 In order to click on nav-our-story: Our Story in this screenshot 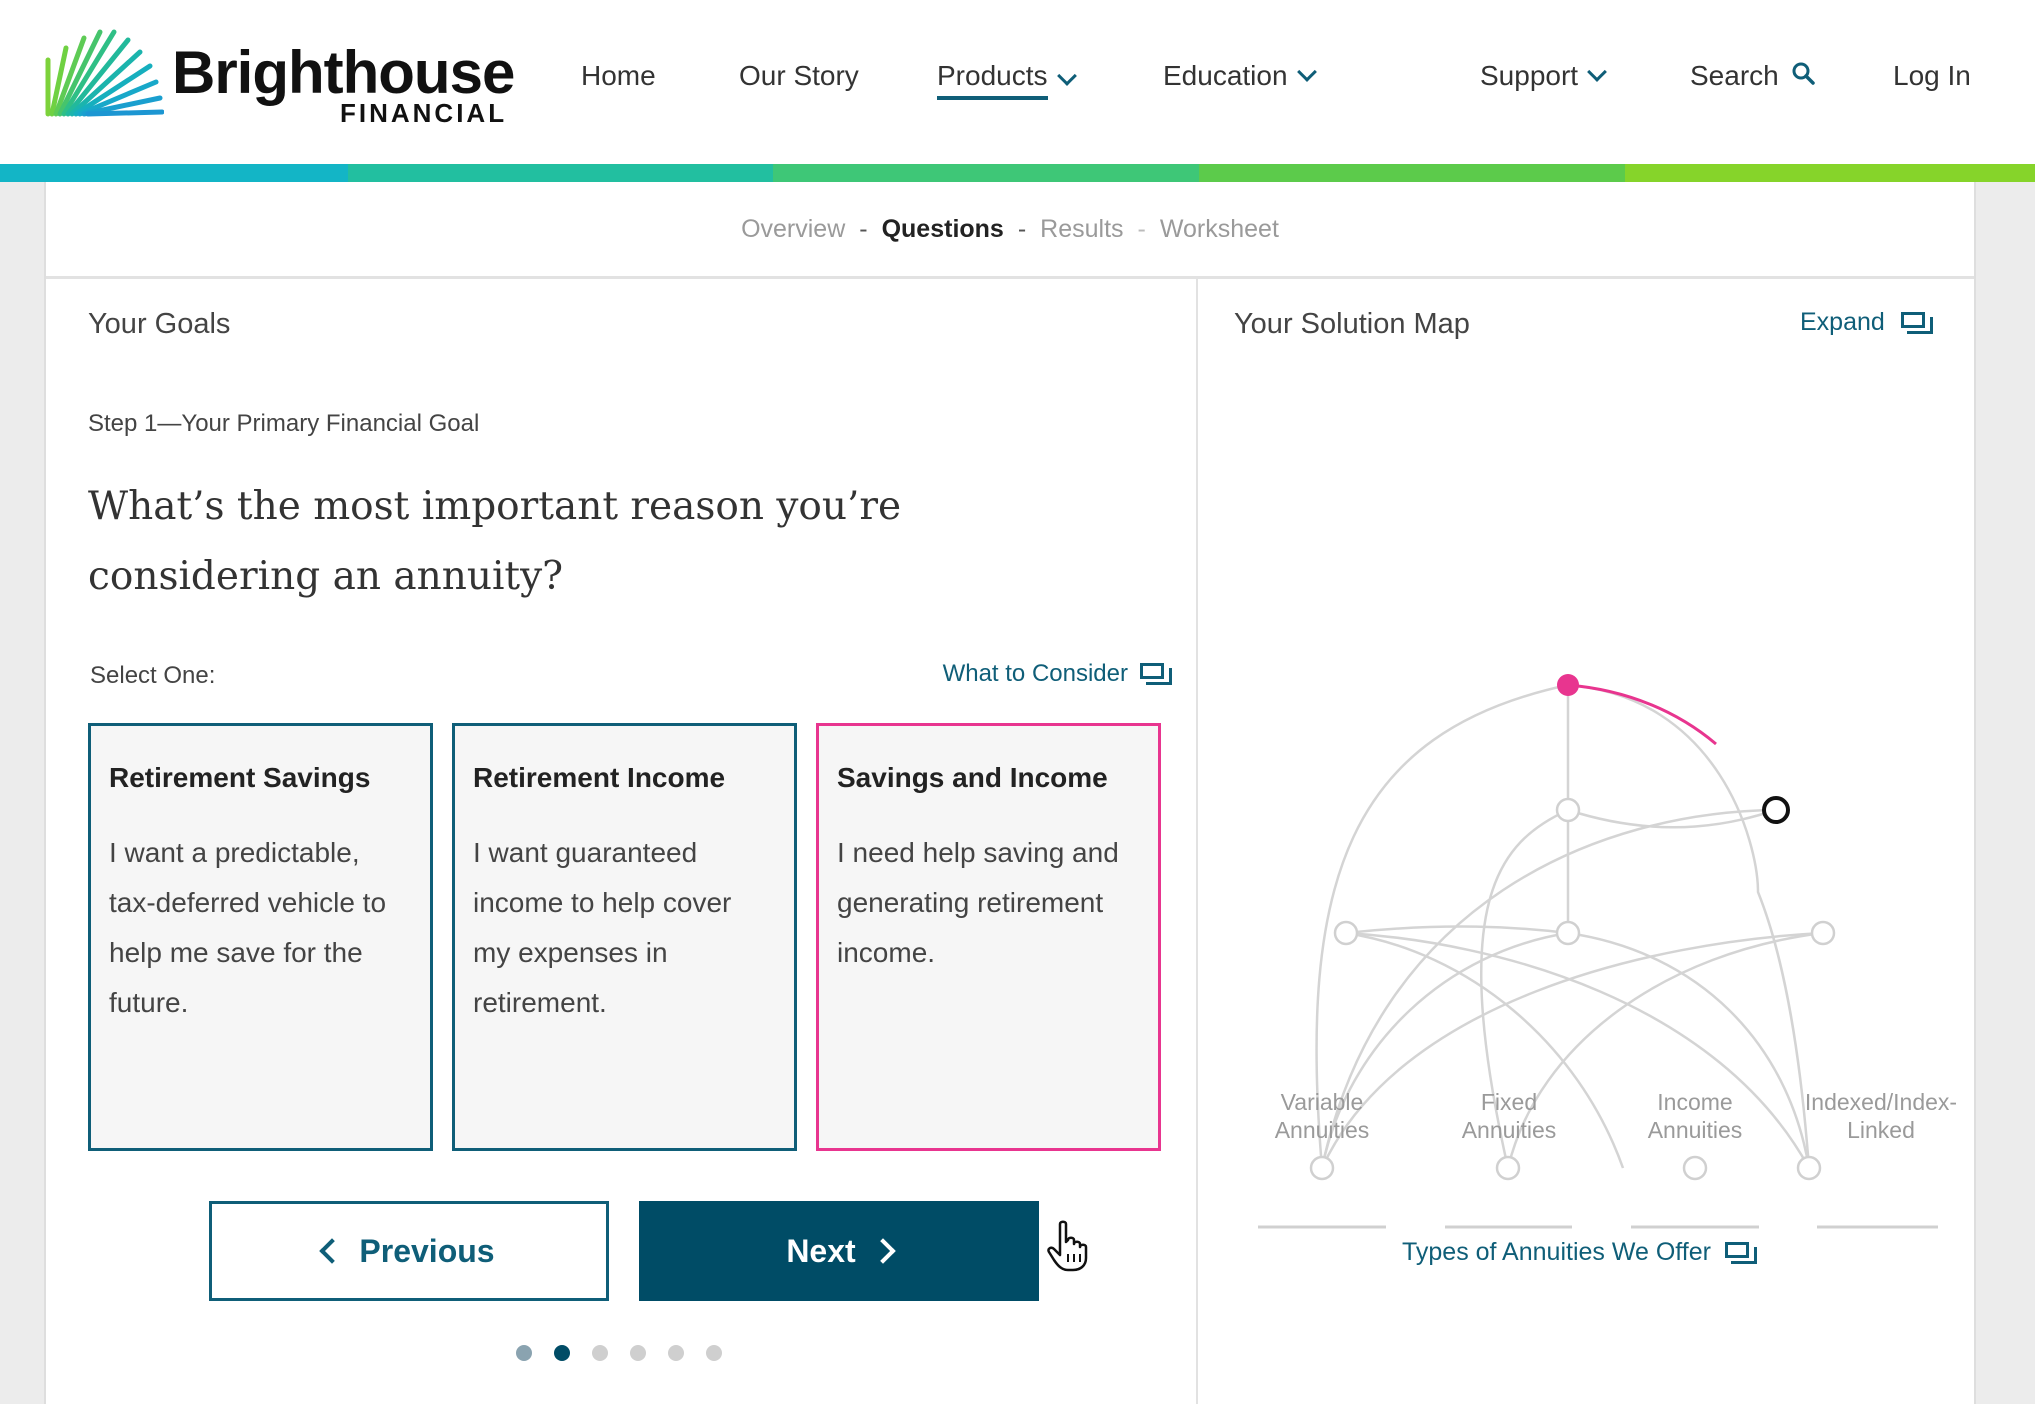, I will do `click(799, 76)`.